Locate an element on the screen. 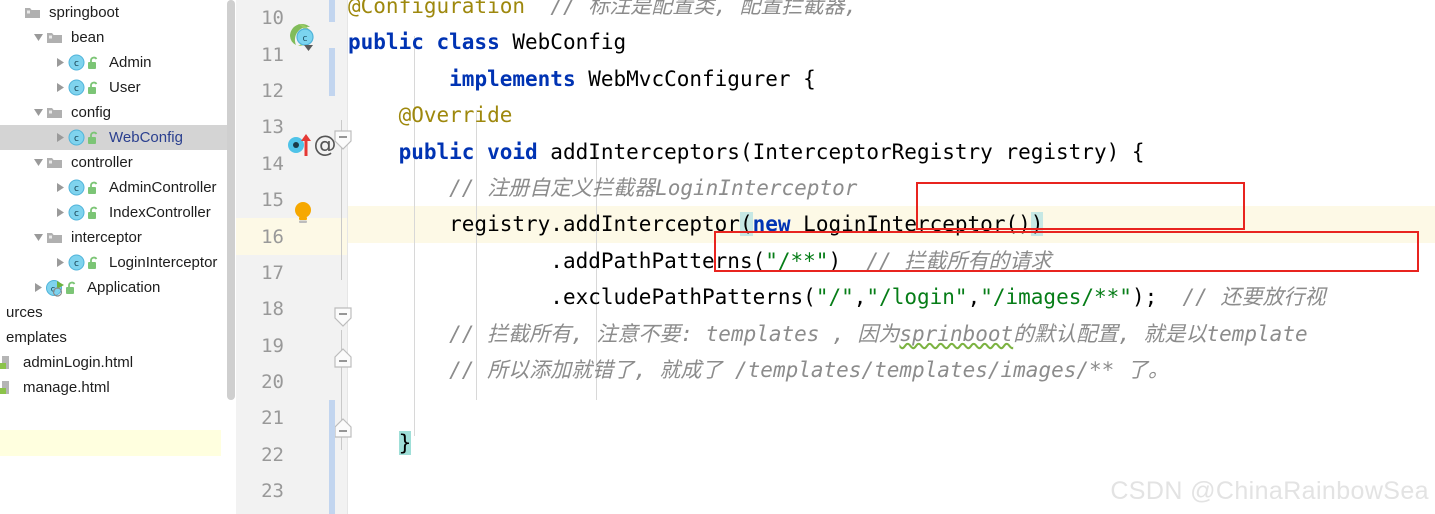 This screenshot has width=1435, height=514. changed-lines-stripe is located at coordinates (332, 11).